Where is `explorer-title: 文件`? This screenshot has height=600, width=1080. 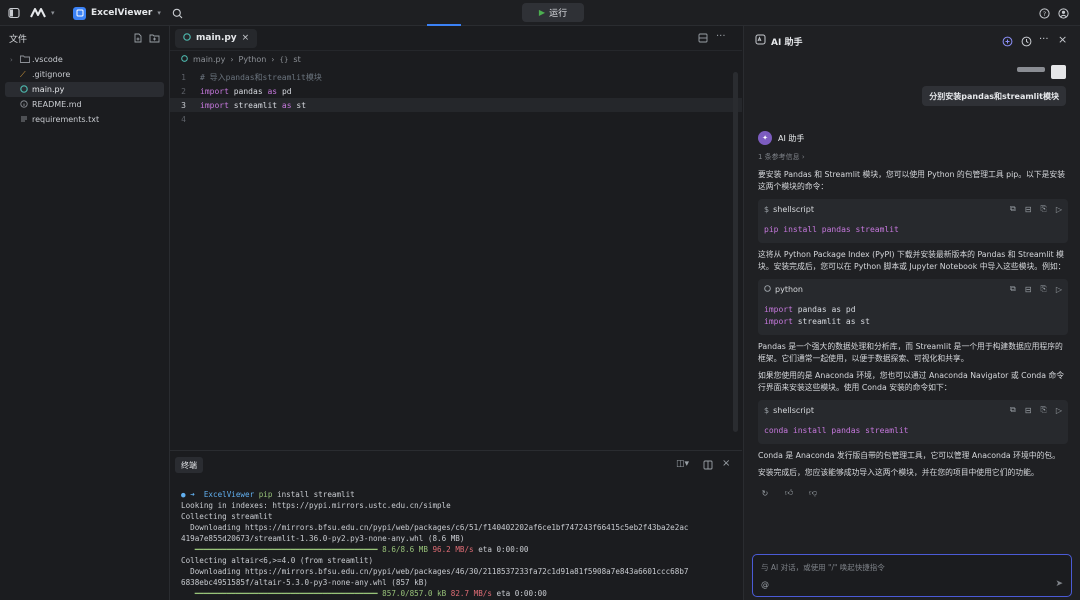 explorer-title: 文件 is located at coordinates (18, 39).